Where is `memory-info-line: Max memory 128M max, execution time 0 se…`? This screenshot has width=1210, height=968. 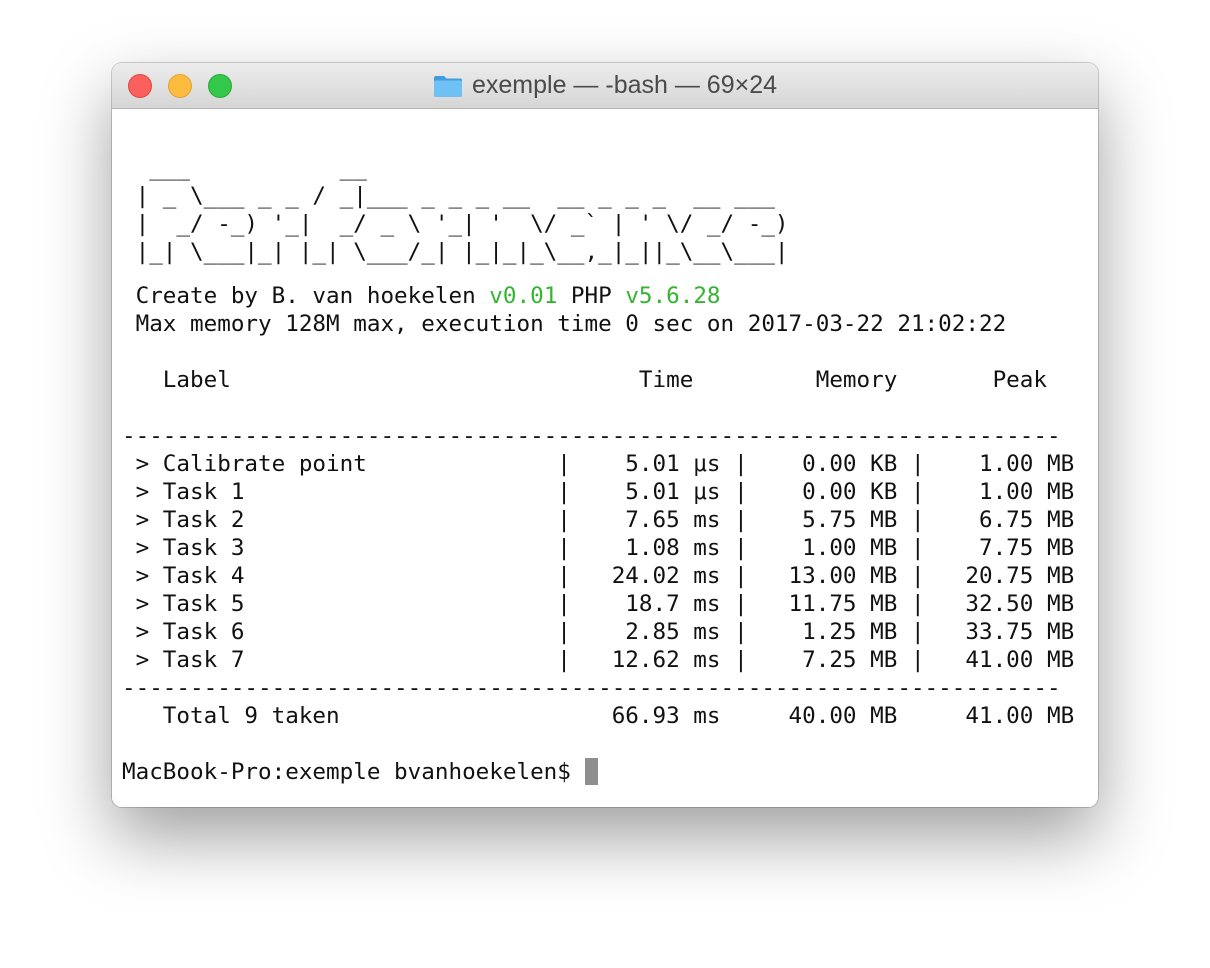
memory-info-line: Max memory 128M max, execution time 0 se… is located at coordinates (564, 324).